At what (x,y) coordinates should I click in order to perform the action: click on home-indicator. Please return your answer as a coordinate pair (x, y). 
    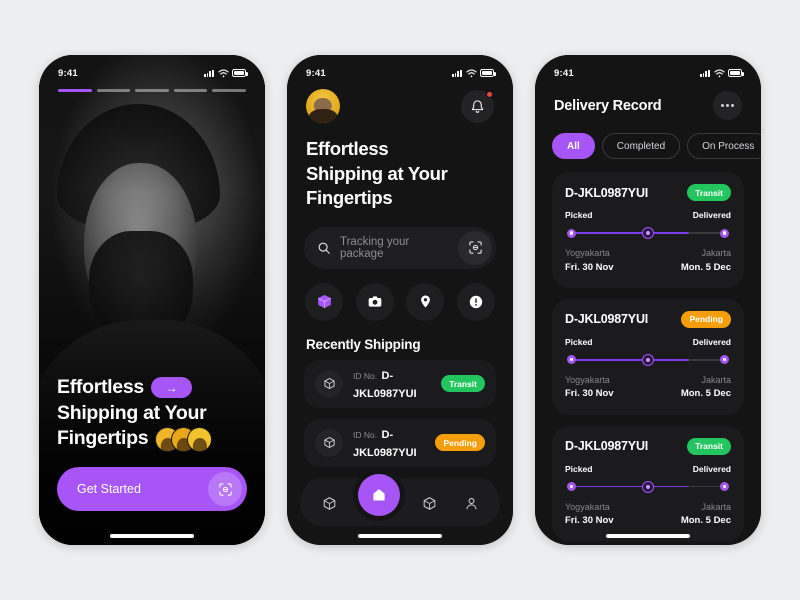
    Looking at the image, I should click on (152, 536).